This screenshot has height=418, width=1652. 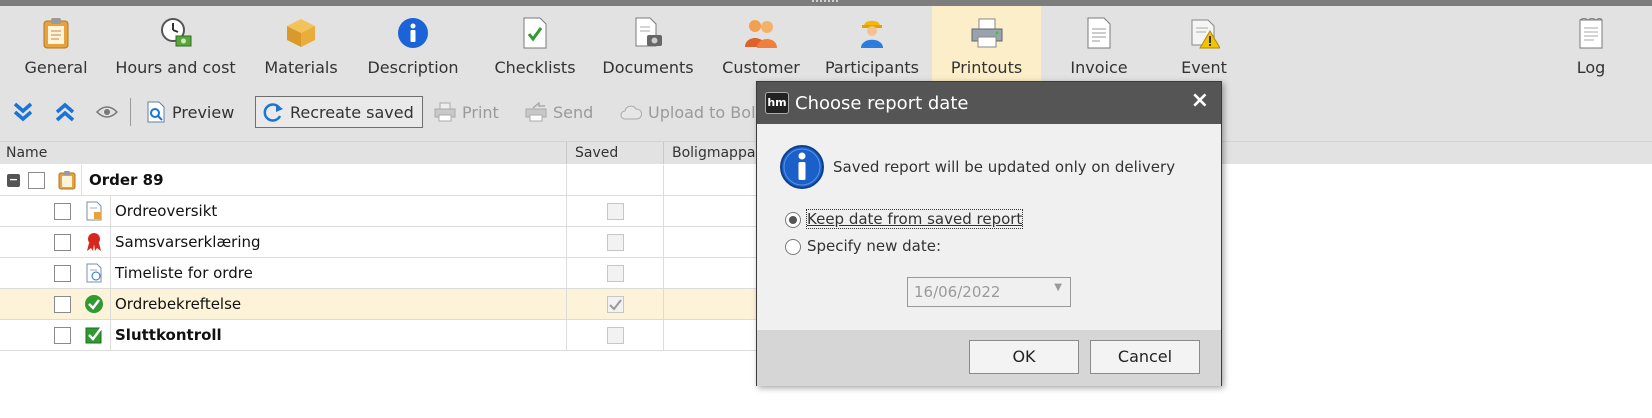 I want to click on tab-hours-and-cost: Hours and cost, so click(x=175, y=44).